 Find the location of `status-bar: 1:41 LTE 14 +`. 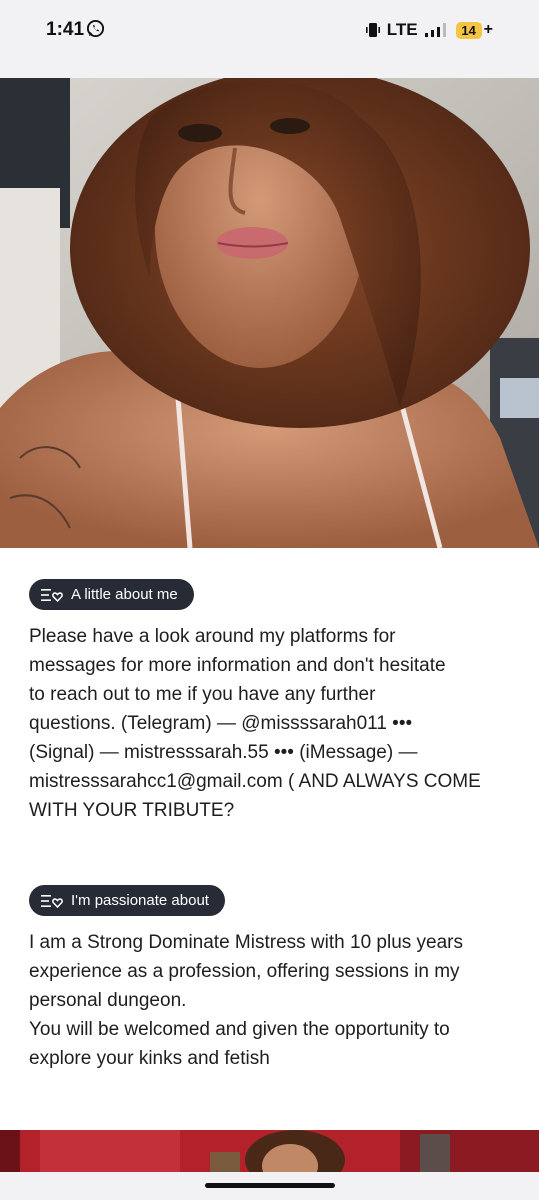

status-bar: 1:41 LTE 14 + is located at coordinates (269, 39).